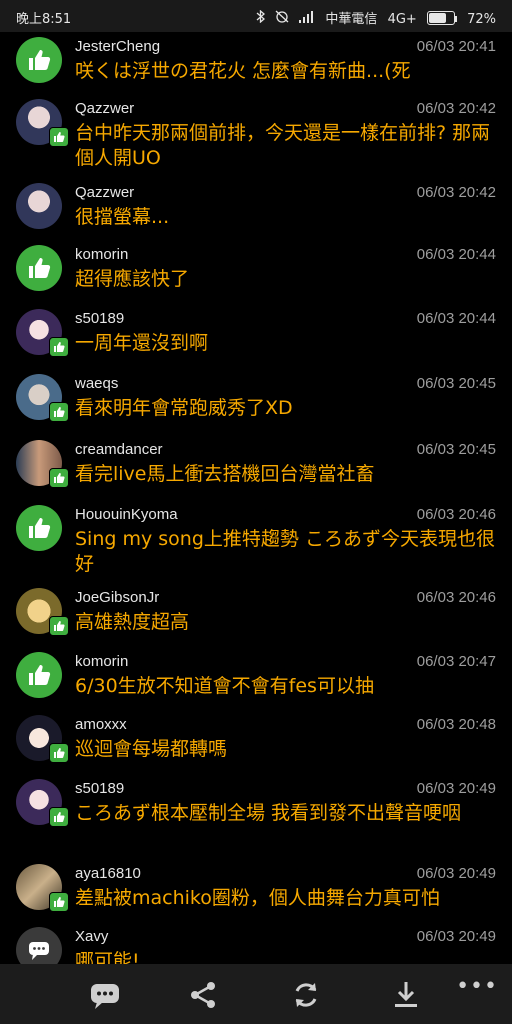  What do you see at coordinates (481, 19) in the screenshot?
I see `battery-percent: 72%` at bounding box center [481, 19].